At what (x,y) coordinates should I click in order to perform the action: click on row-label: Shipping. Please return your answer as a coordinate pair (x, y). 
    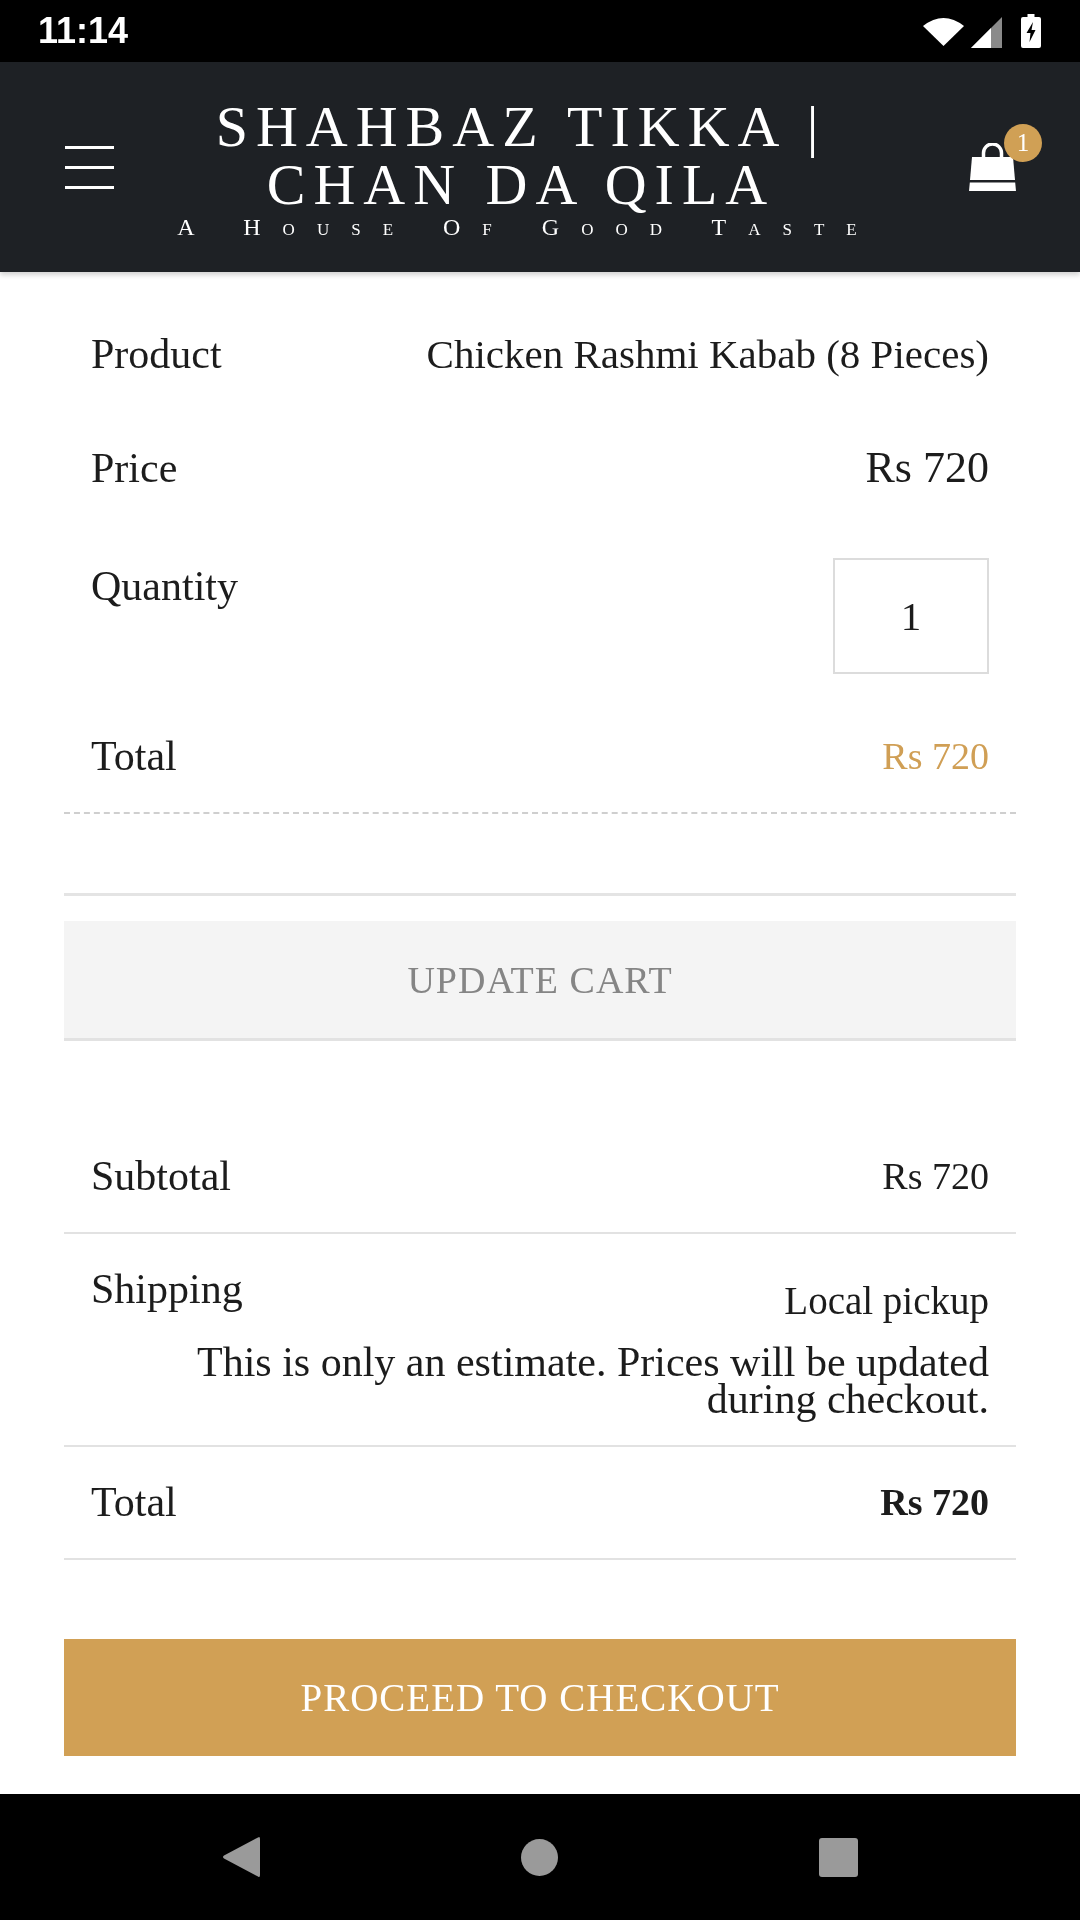
    Looking at the image, I should click on (167, 1289).